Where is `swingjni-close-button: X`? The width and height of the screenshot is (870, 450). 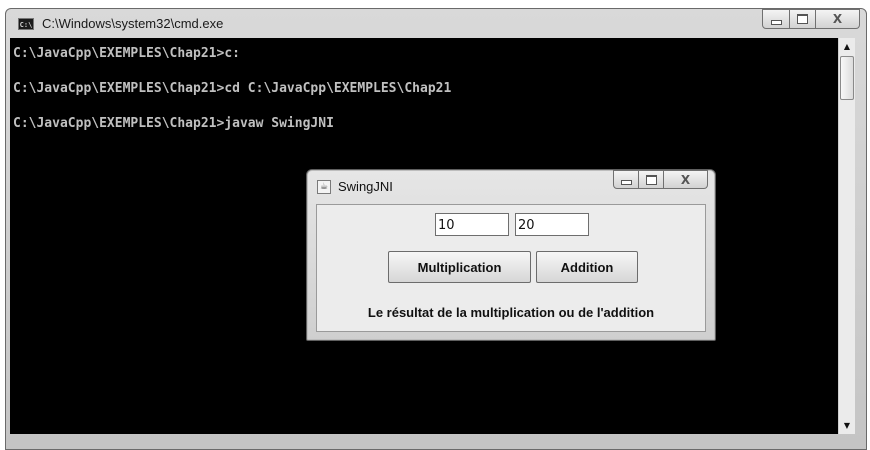 swingjni-close-button: X is located at coordinates (686, 179).